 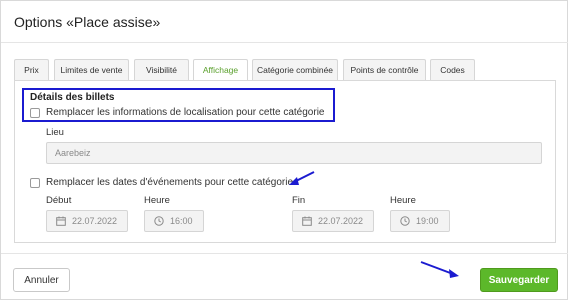 What do you see at coordinates (284, 253) in the screenshot?
I see `footer-divider` at bounding box center [284, 253].